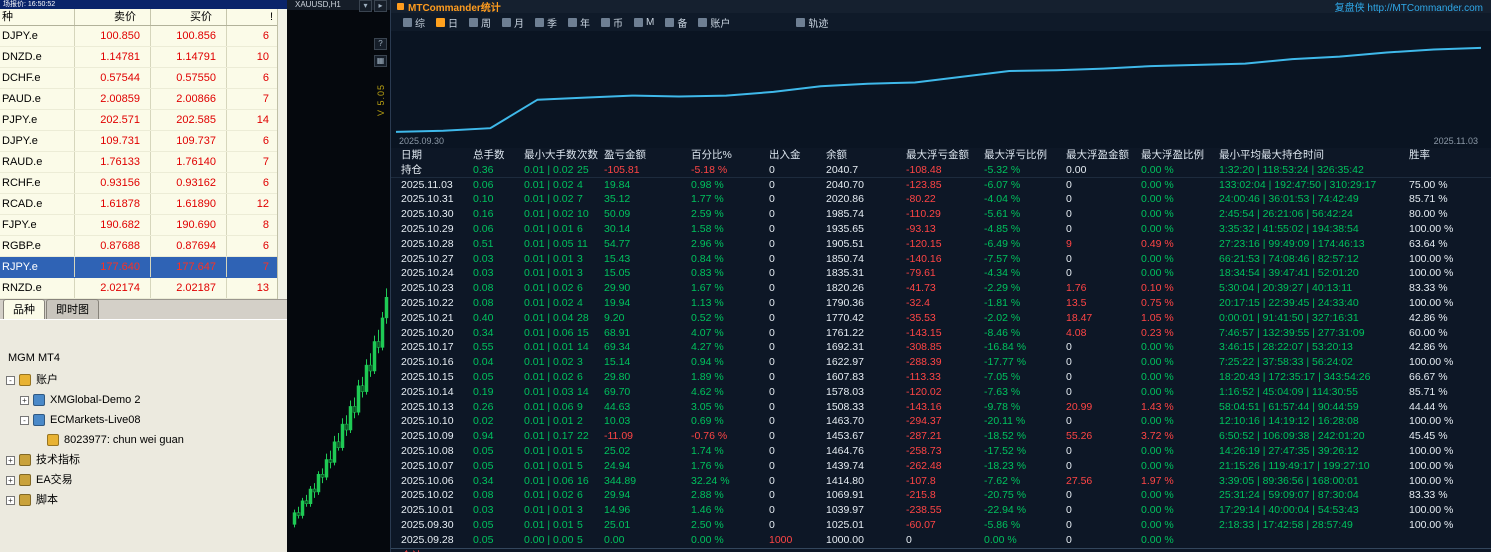 Image resolution: width=1491 pixels, height=552 pixels. I want to click on ask-value: 2.00866, so click(188, 99).